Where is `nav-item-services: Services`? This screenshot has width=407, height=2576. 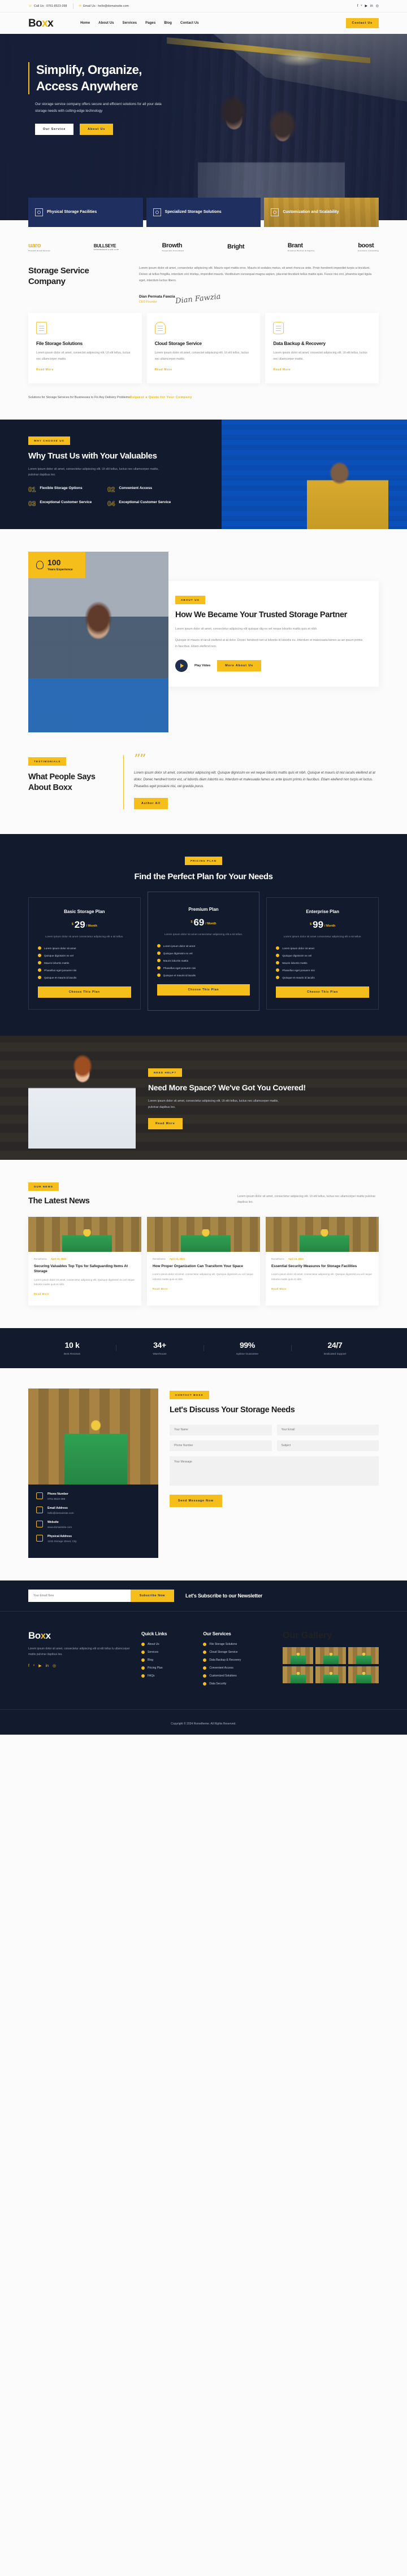 nav-item-services: Services is located at coordinates (130, 23).